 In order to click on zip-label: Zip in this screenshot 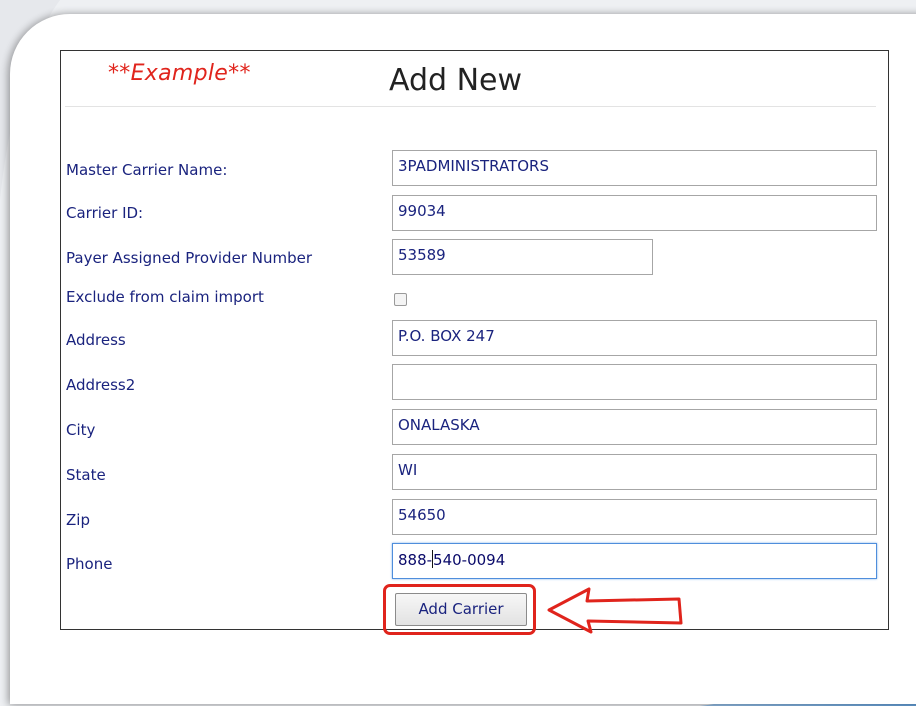, I will do `click(78, 520)`.